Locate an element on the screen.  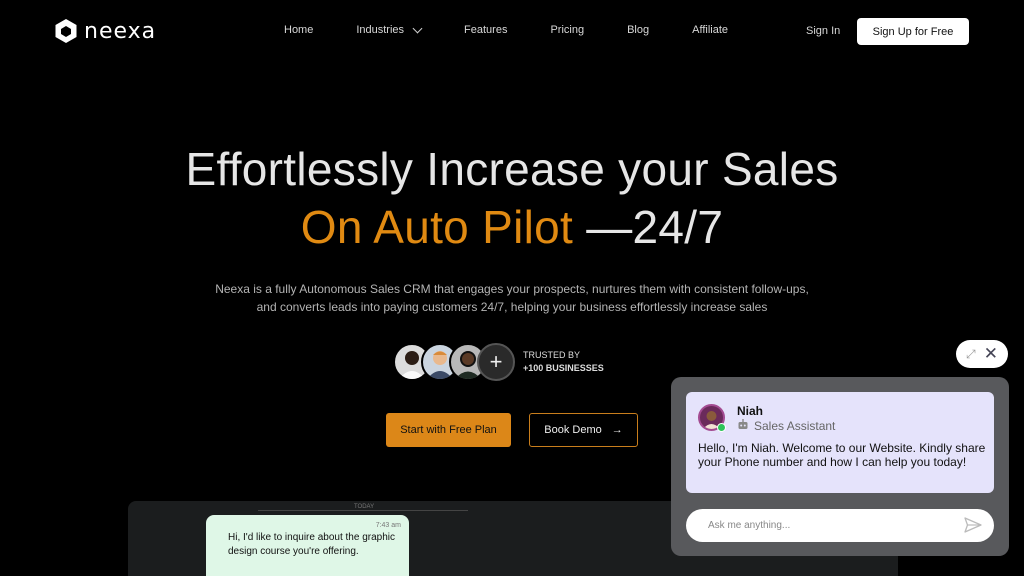
hero-subheadline: On Auto Pilot —24/7 is located at coordinates (512, 227).